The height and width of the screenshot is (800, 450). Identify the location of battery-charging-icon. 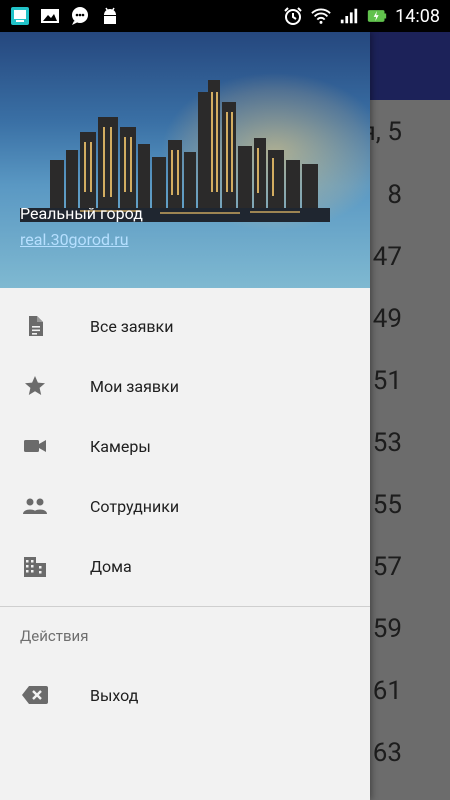
(377, 16).